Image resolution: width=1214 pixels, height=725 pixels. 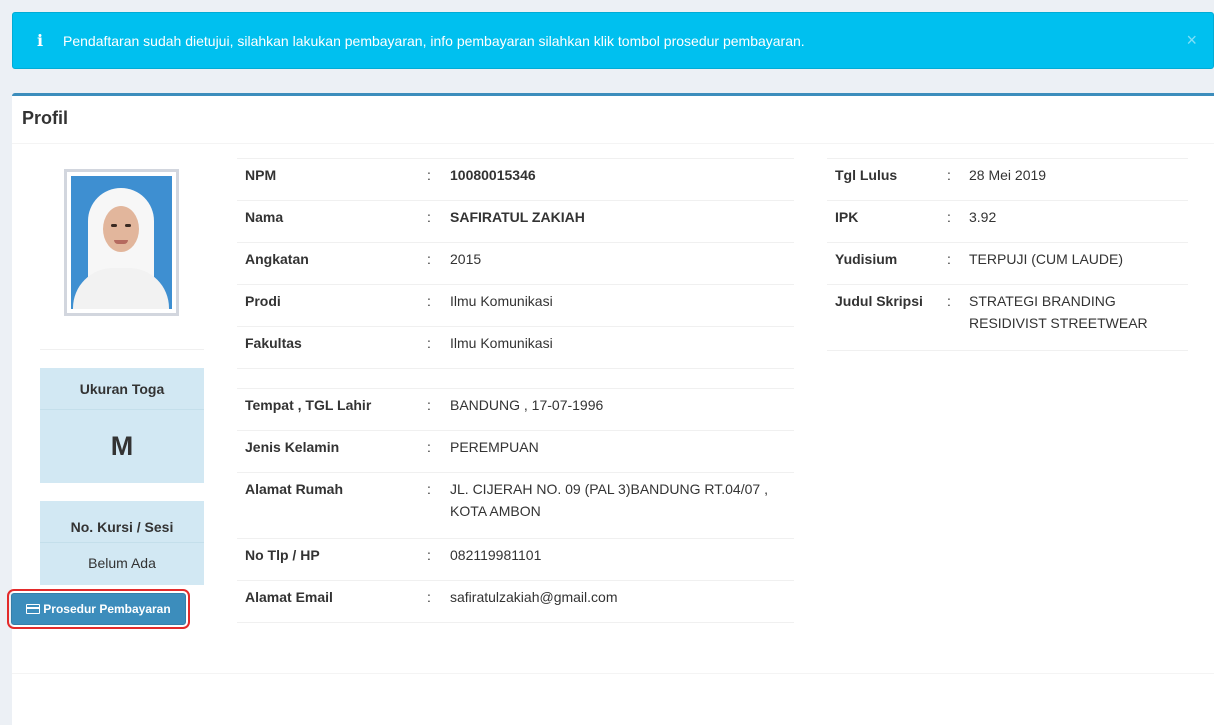 What do you see at coordinates (882, 179) in the screenshot?
I see `row-label: Tgl Lulus` at bounding box center [882, 179].